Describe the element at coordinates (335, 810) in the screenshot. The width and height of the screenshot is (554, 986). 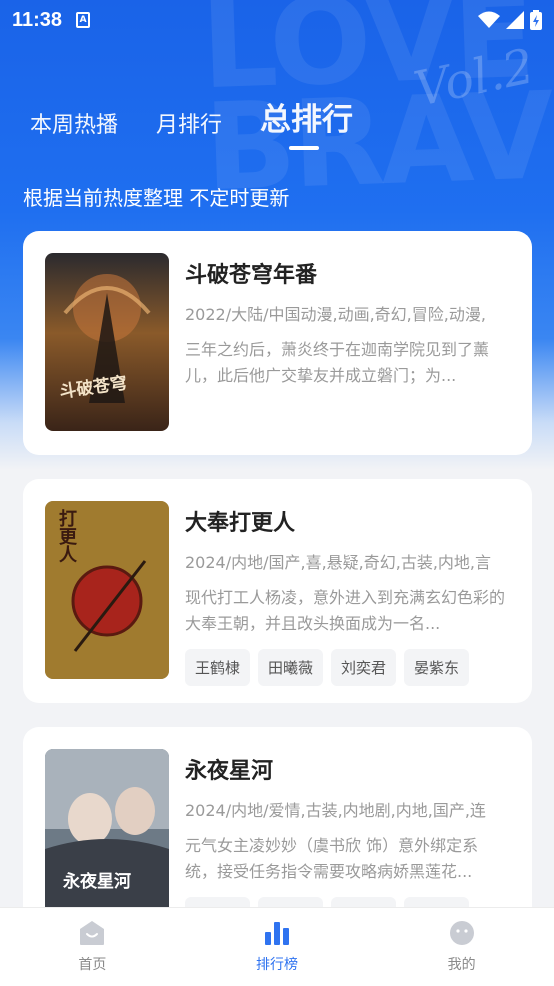
I see `item-meta: 2024/内地/爱情,古装,内地剧,内地,国产,连` at that location.